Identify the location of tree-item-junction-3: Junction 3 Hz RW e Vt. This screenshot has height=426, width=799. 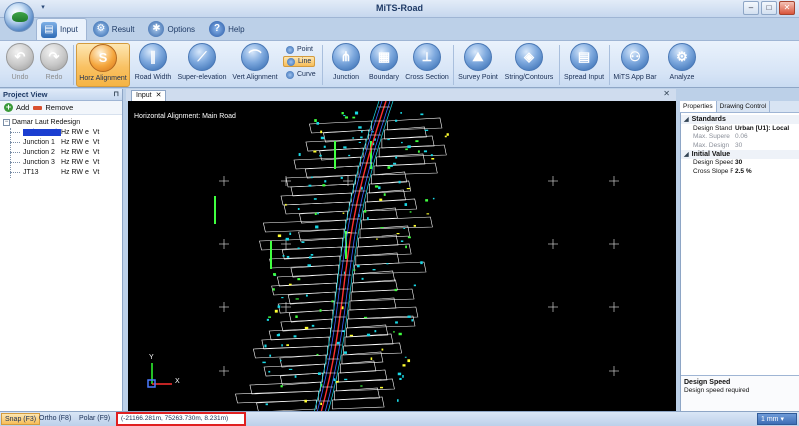
(62, 162).